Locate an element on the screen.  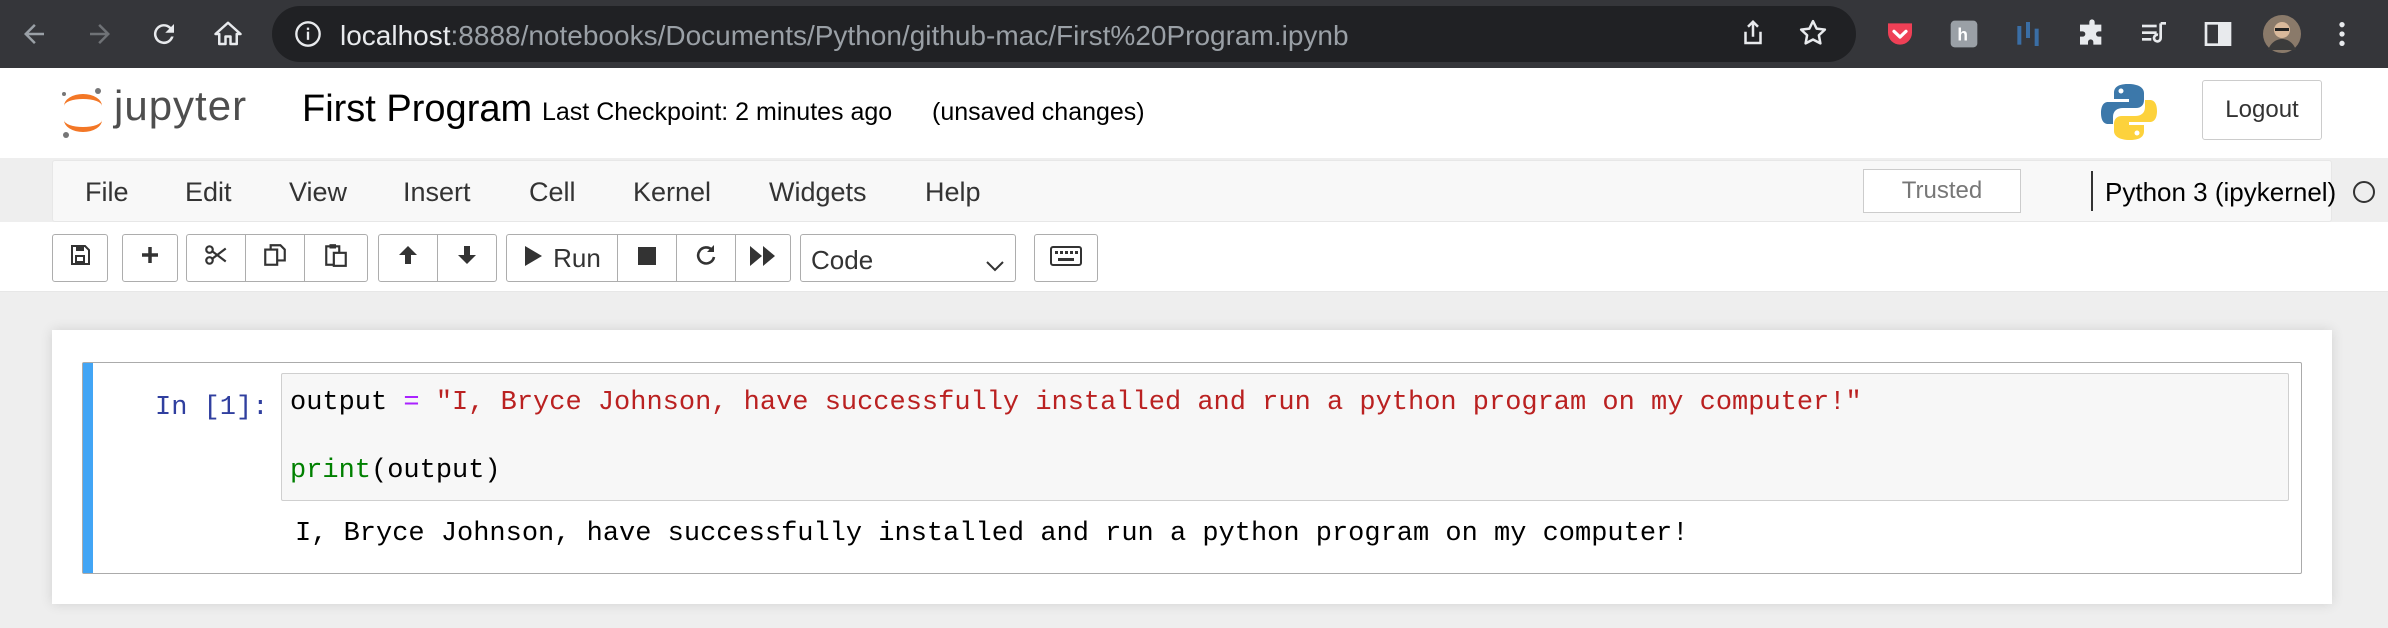
kernel-divider is located at coordinates (2092, 191).